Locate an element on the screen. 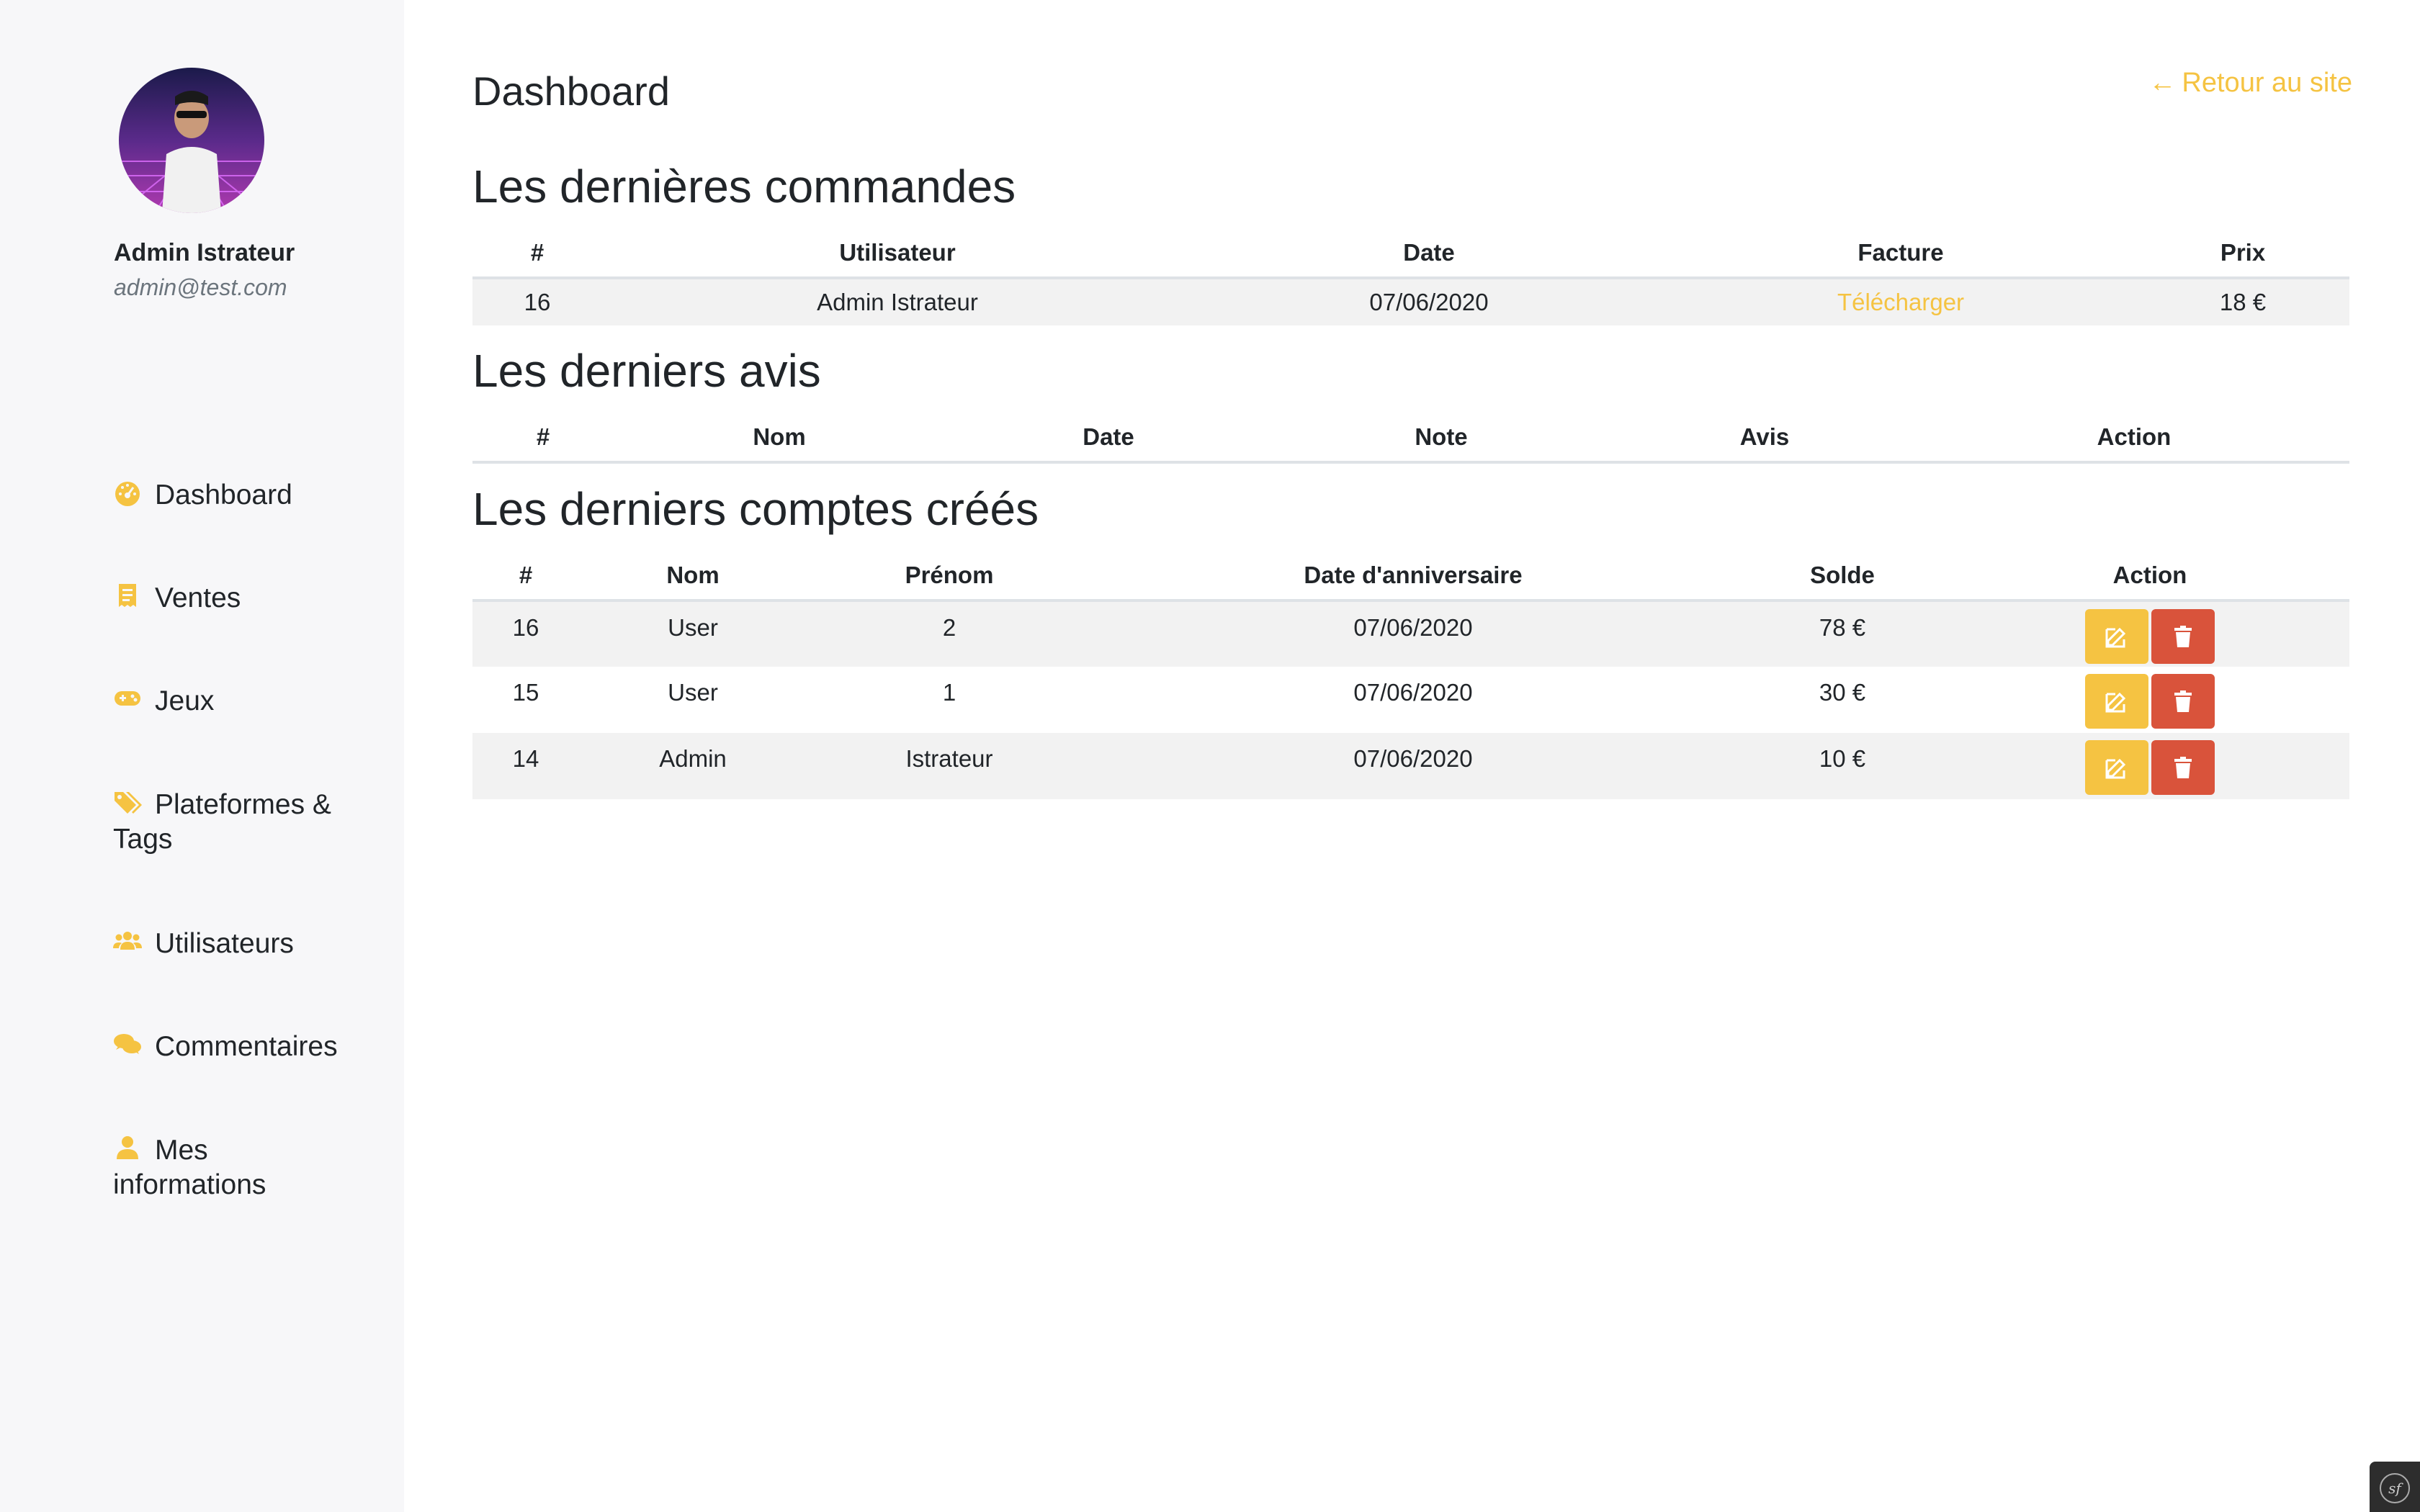 The width and height of the screenshot is (2420, 1512). order-date: 07/06/2020 is located at coordinates (1429, 302).